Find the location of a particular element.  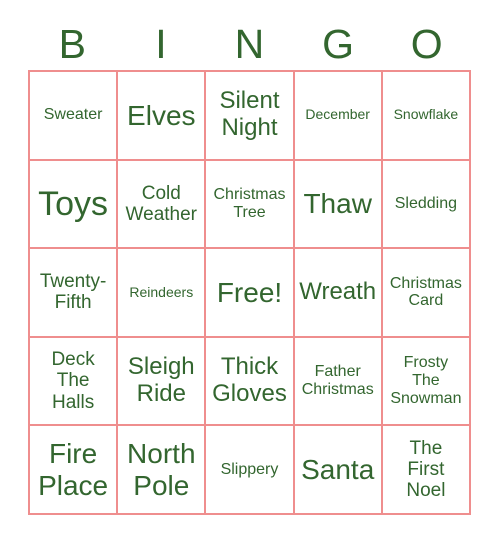

bingo-cell-label: Slippery is located at coordinates (249, 469).